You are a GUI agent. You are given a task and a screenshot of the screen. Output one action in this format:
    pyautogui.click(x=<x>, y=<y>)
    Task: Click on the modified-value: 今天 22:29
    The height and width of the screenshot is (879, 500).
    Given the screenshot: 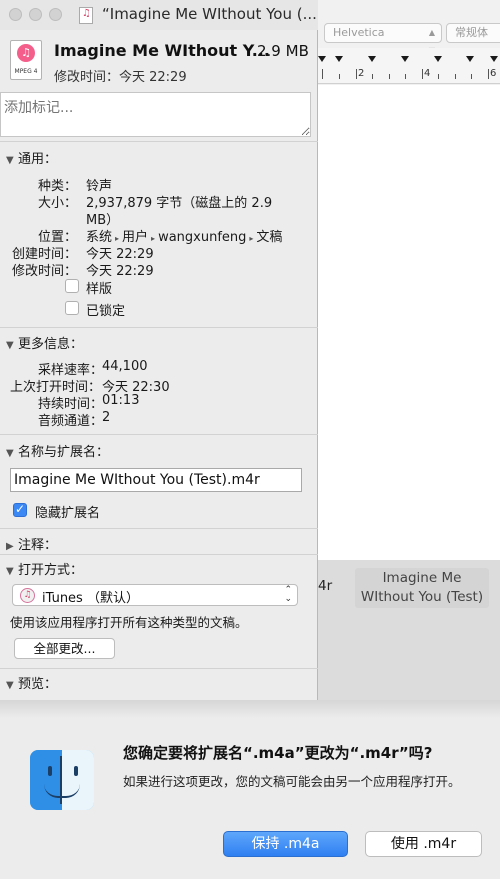 What is the action you would take?
    pyautogui.click(x=120, y=271)
    